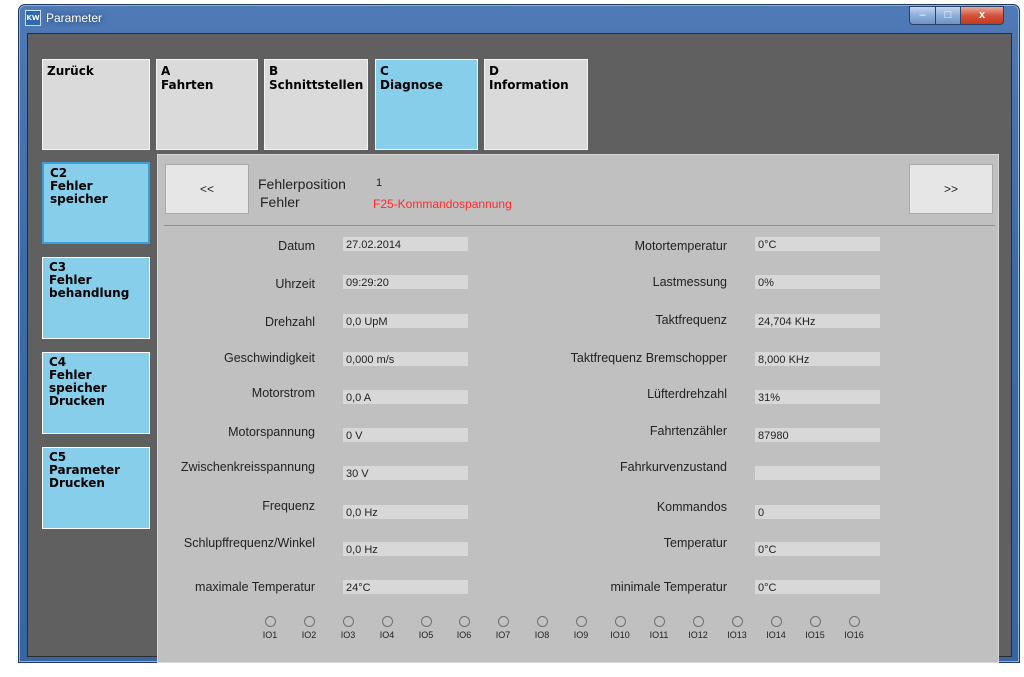  What do you see at coordinates (405, 244) in the screenshot?
I see `field-value: 27.02.2014` at bounding box center [405, 244].